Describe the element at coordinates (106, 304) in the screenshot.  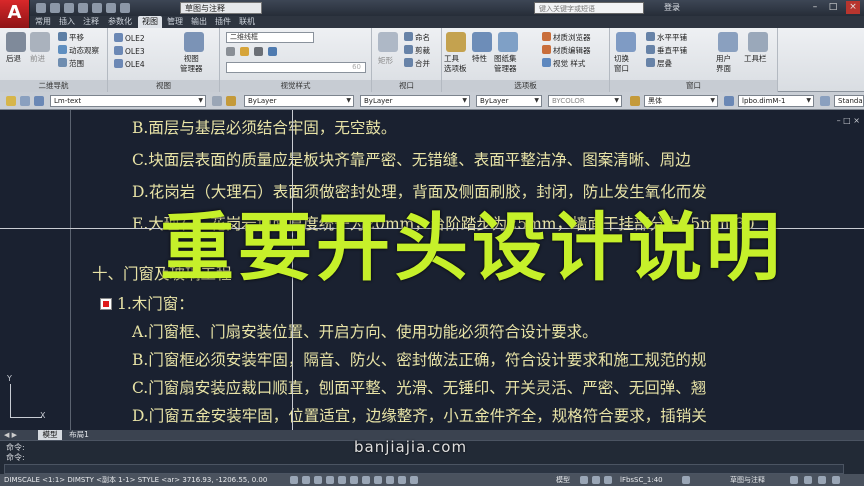
I see `grip-marker` at that location.